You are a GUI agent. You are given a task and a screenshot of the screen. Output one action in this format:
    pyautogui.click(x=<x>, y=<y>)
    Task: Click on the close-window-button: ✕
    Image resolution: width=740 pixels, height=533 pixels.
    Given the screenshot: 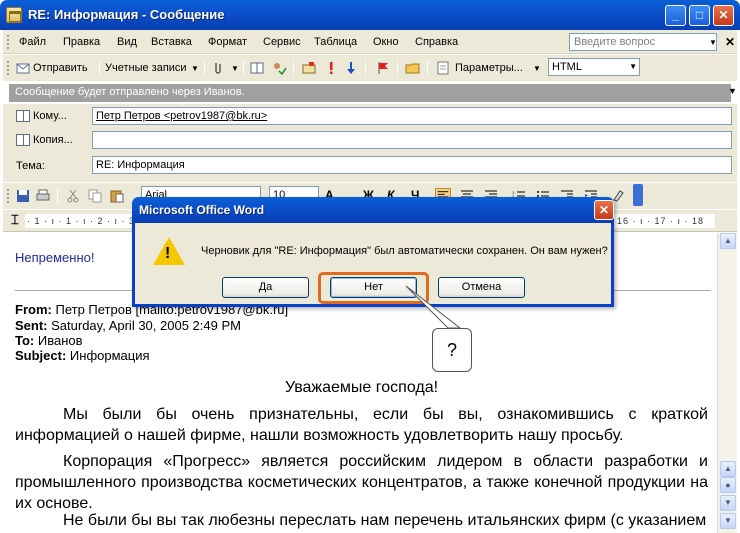 What is the action you would take?
    pyautogui.click(x=723, y=15)
    